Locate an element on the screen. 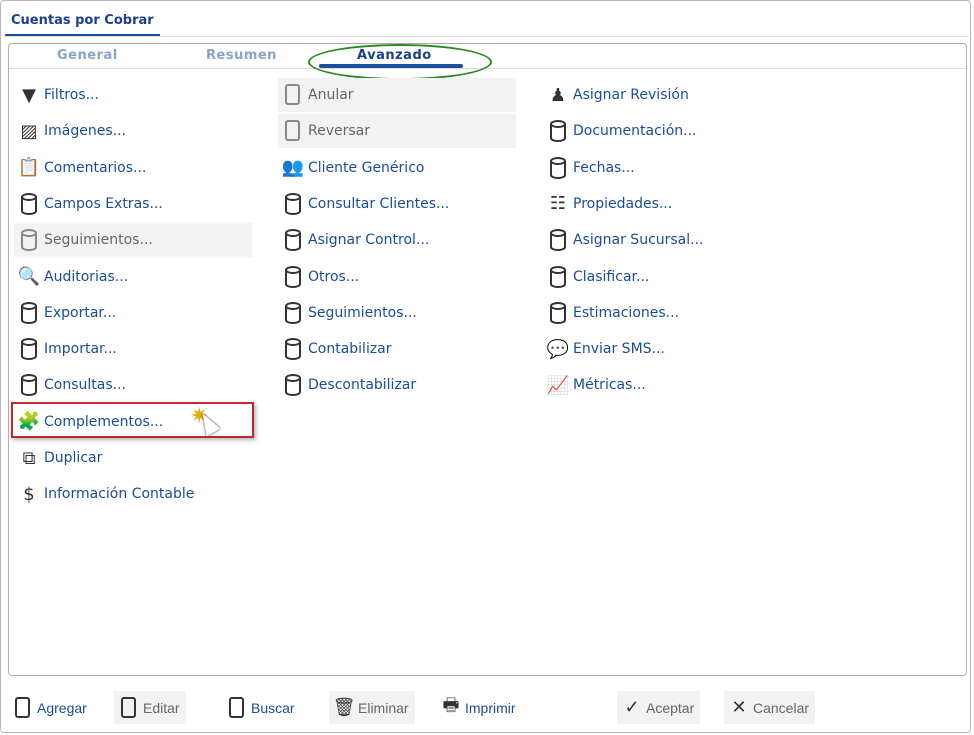  button-label: Agregar is located at coordinates (62, 707).